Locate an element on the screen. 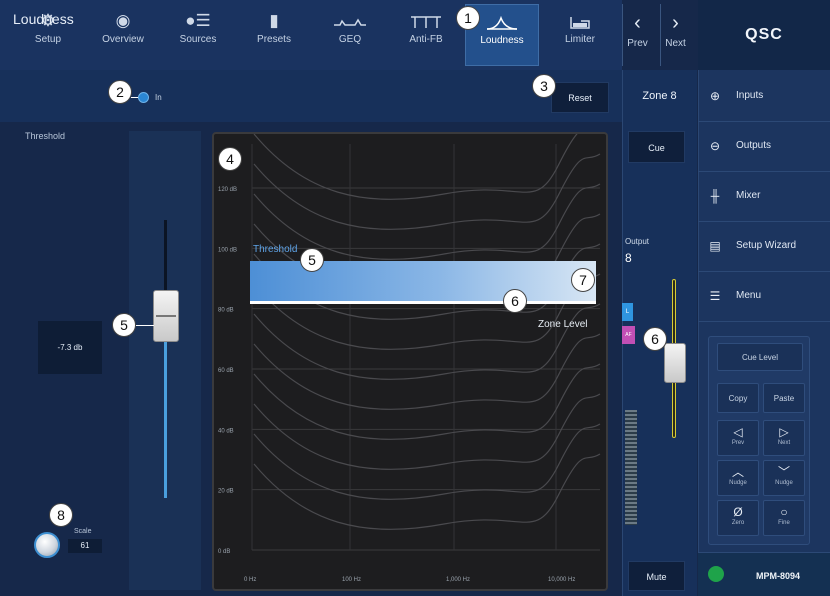  y-tick-label: 100 dB is located at coordinates (227, 250).